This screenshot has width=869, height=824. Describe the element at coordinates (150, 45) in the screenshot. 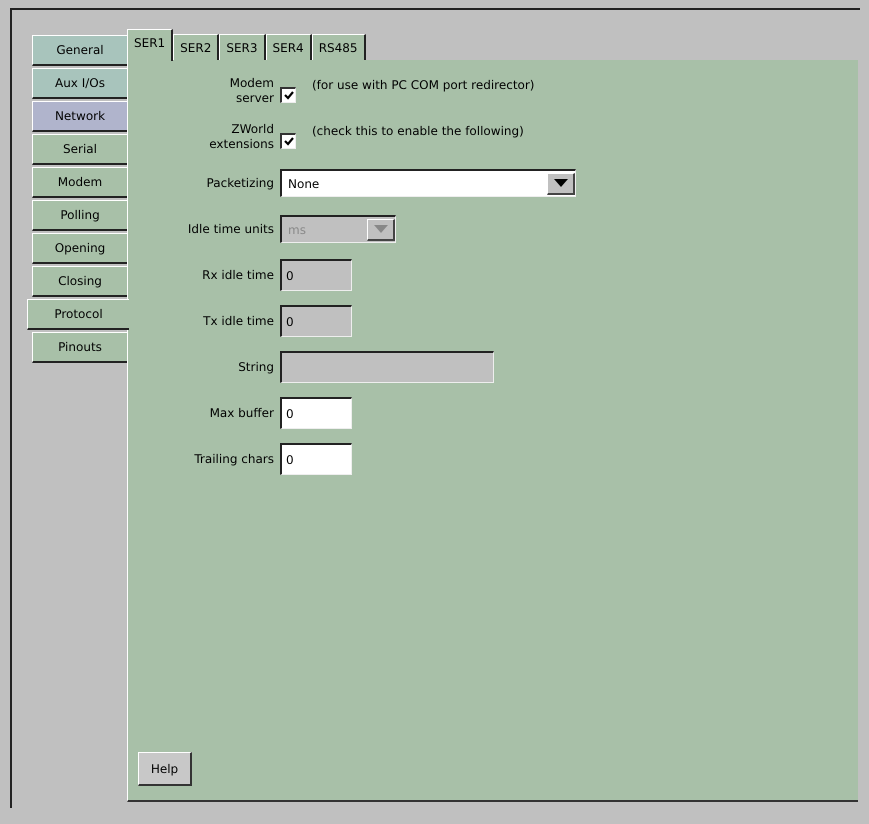

I see `tab: SER1` at that location.